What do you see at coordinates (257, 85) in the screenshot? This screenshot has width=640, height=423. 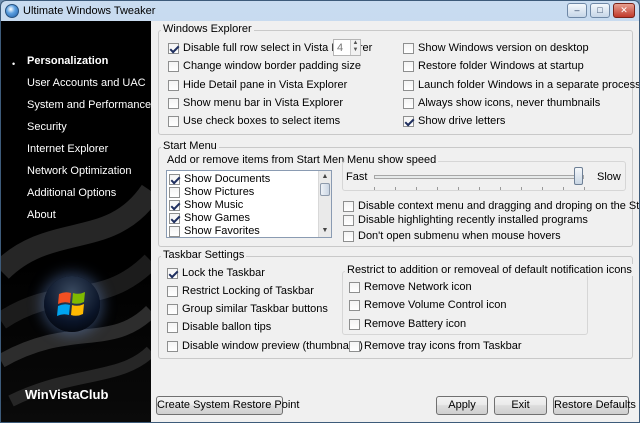 I see `checkbox-hide-detail-pane: Hide Detail pane in Vista Explorer` at bounding box center [257, 85].